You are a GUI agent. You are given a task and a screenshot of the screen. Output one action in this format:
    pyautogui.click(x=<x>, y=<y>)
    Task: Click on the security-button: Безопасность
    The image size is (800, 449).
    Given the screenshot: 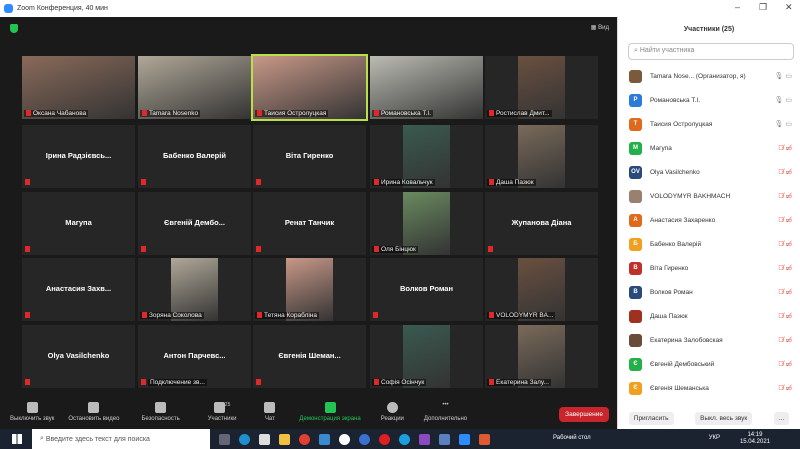 What is the action you would take?
    pyautogui.click(x=160, y=412)
    